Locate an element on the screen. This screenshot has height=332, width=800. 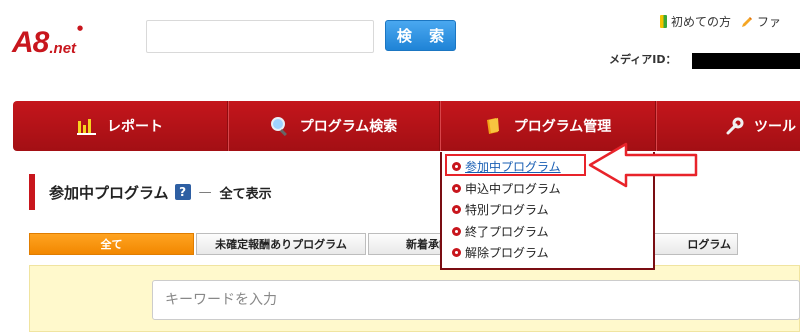
faq-link: ファ is located at coordinates (761, 21).